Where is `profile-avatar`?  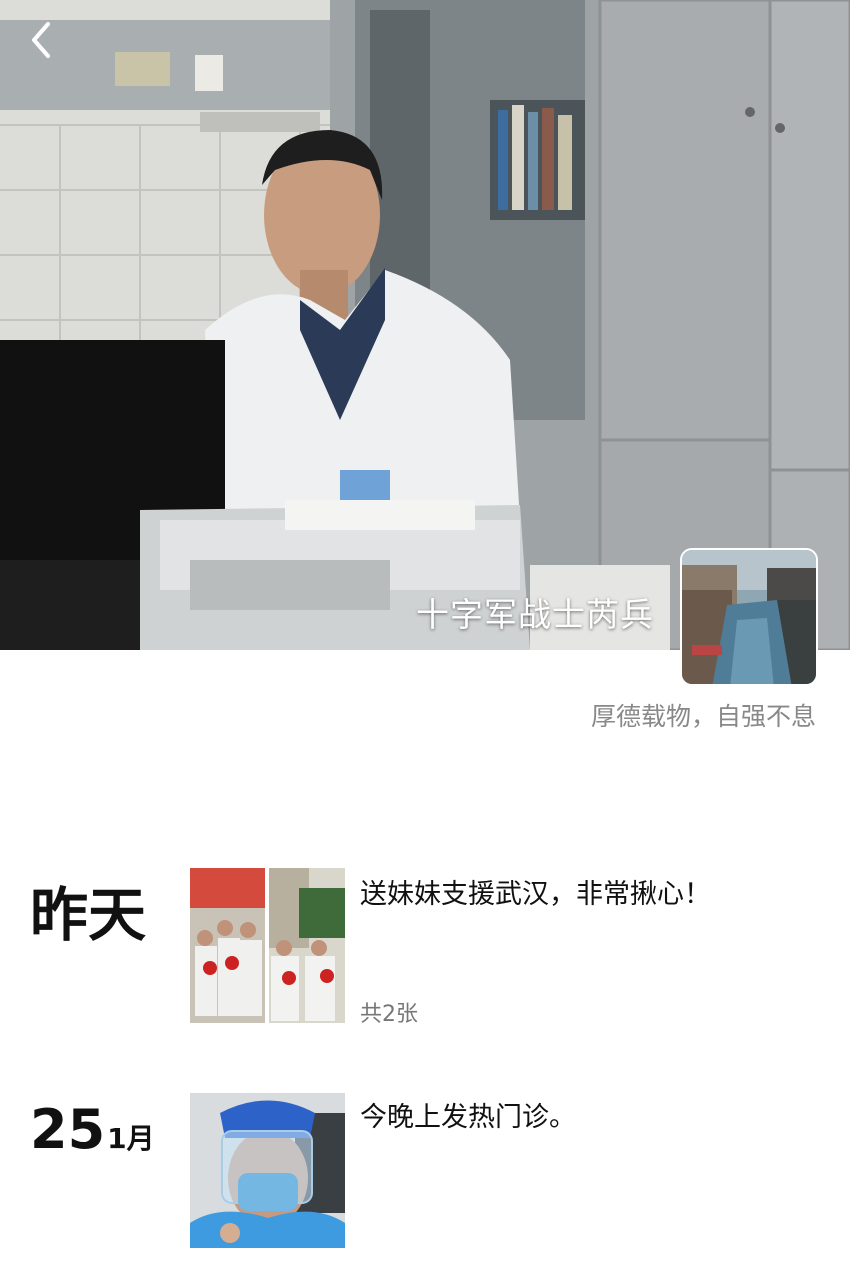
profile-avatar is located at coordinates (749, 617).